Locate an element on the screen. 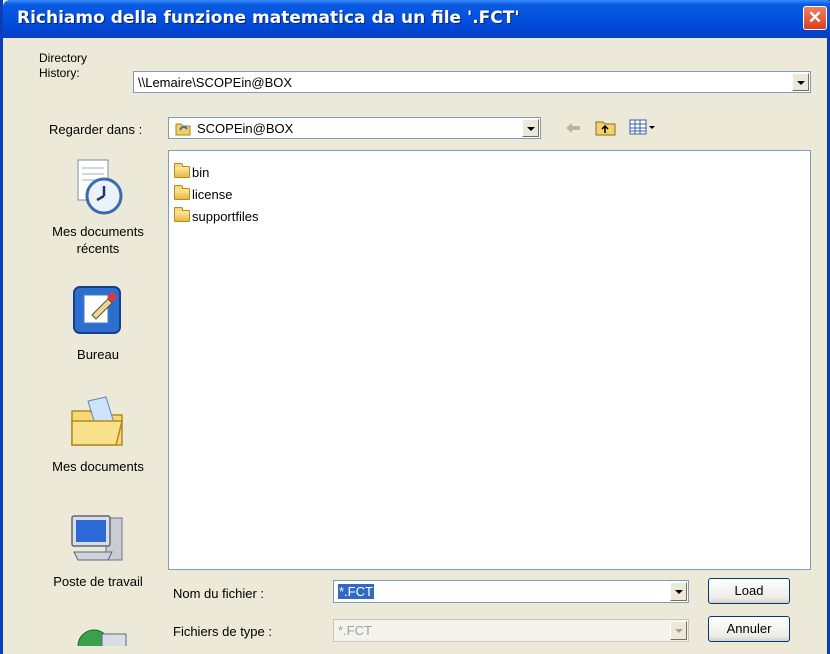 This screenshot has height=654, width=830. view-menu-icon is located at coordinates (643, 128).